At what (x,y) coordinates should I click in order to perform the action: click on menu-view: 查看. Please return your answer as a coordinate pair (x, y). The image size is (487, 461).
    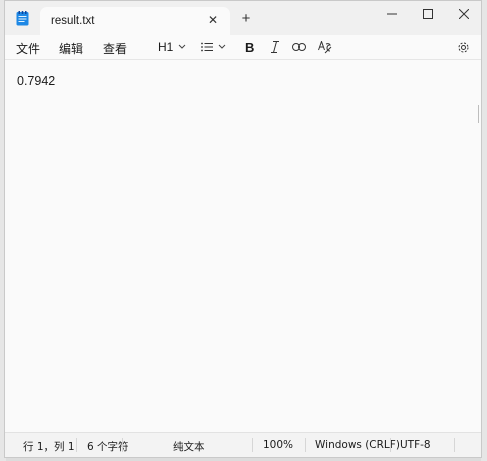
    Looking at the image, I should click on (115, 48).